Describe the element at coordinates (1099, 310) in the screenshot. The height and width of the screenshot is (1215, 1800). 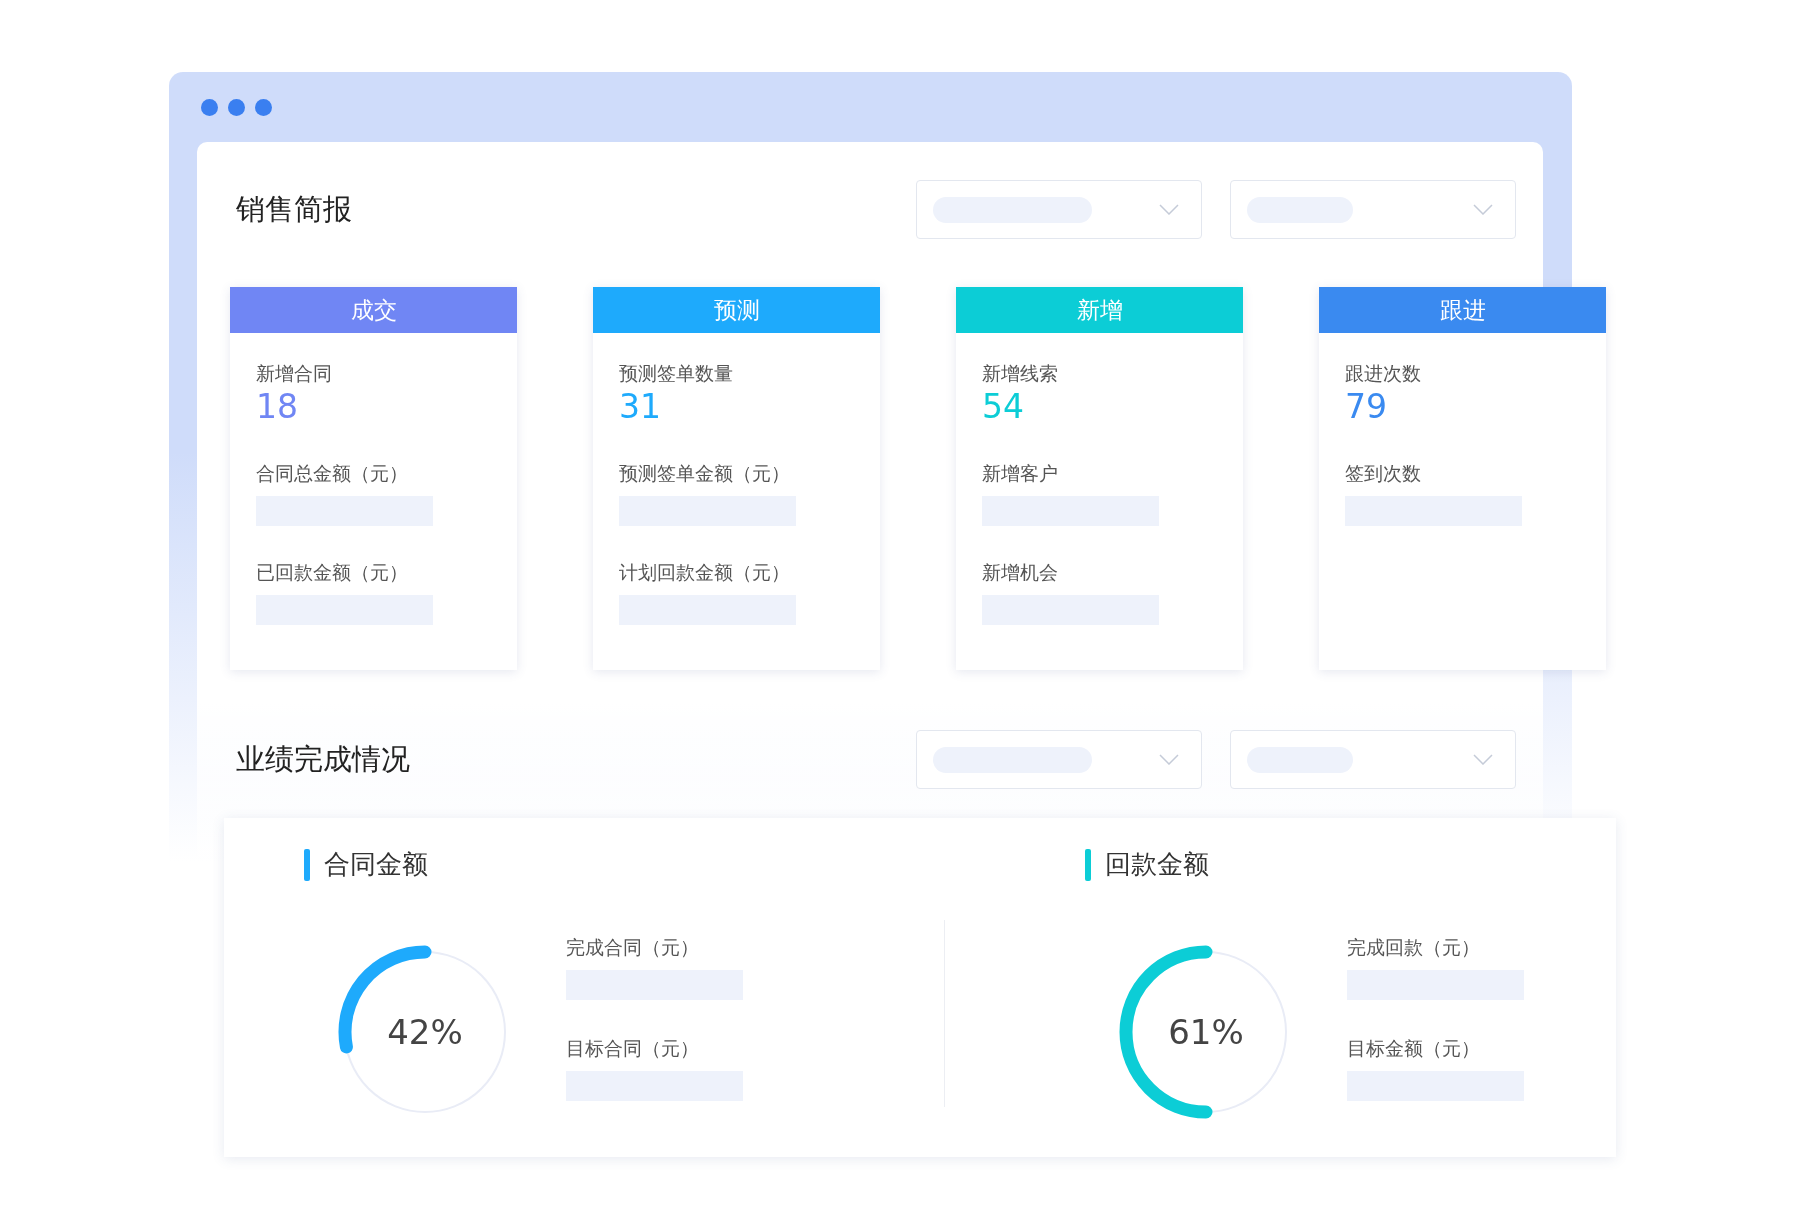
I see `card-header: 新增` at that location.